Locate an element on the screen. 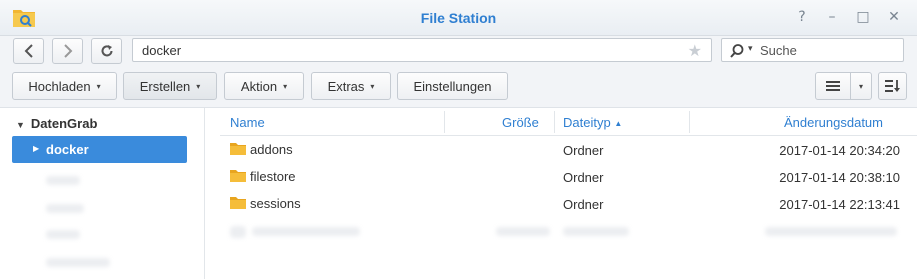  sort-button is located at coordinates (892, 86).